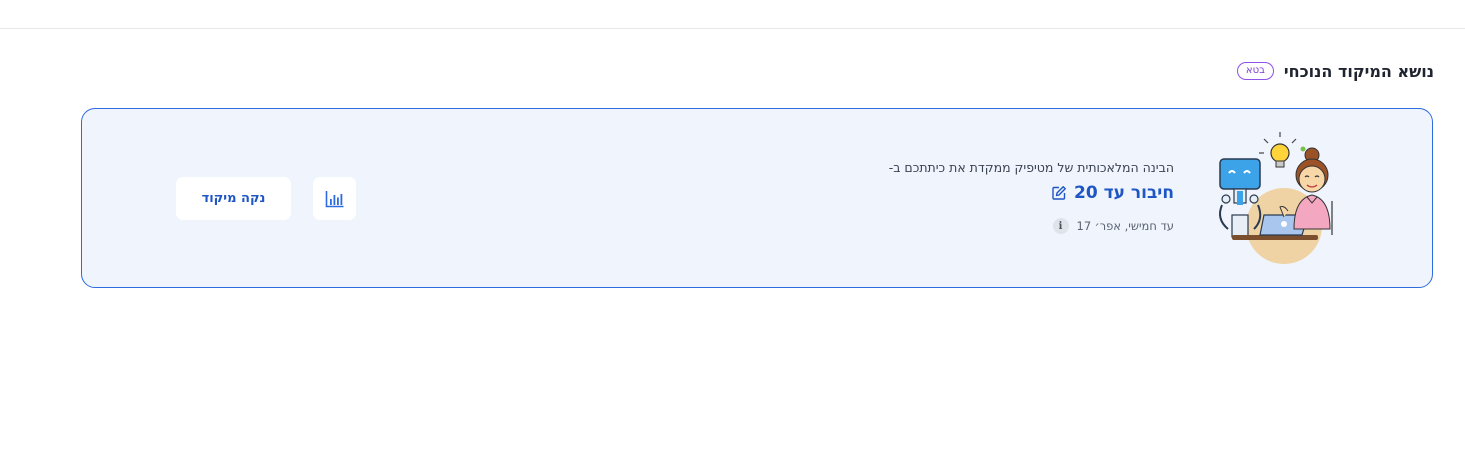  I want to click on bar-chart-icon, so click(334, 198).